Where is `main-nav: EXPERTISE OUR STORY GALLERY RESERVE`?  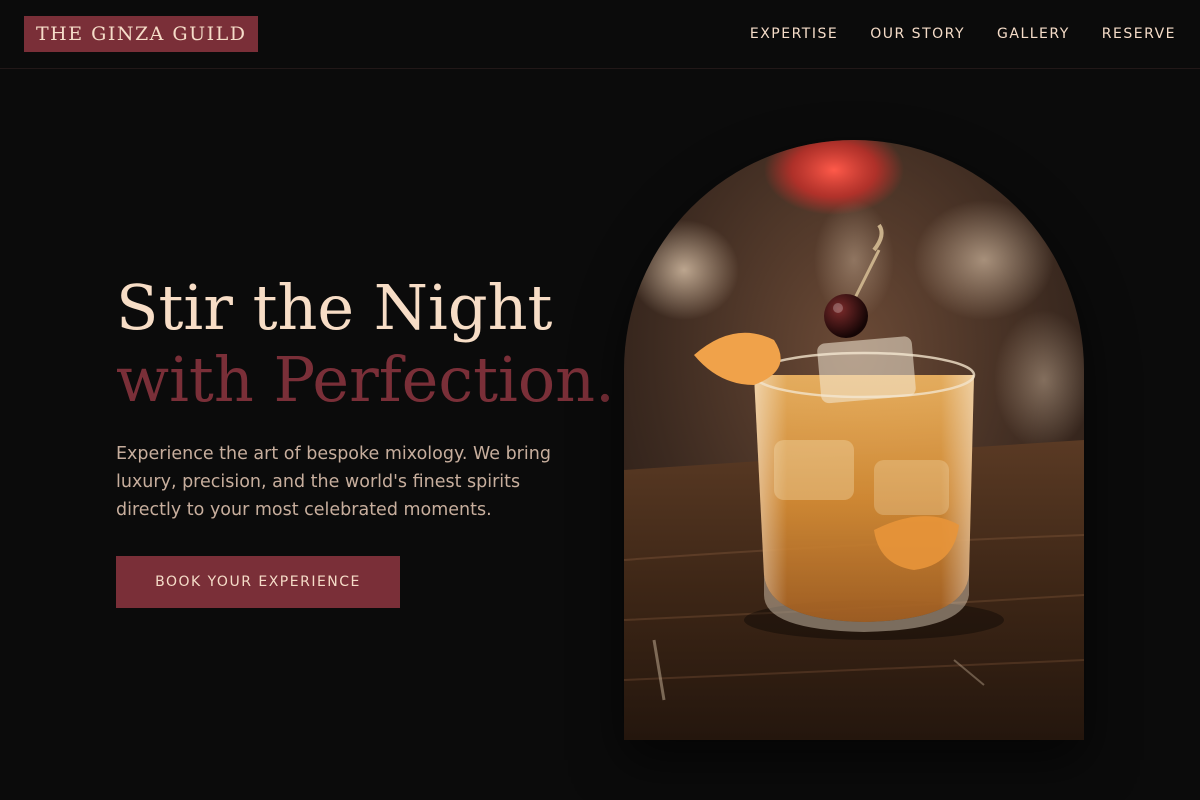
main-nav: EXPERTISE OUR STORY GALLERY RESERVE is located at coordinates (963, 34).